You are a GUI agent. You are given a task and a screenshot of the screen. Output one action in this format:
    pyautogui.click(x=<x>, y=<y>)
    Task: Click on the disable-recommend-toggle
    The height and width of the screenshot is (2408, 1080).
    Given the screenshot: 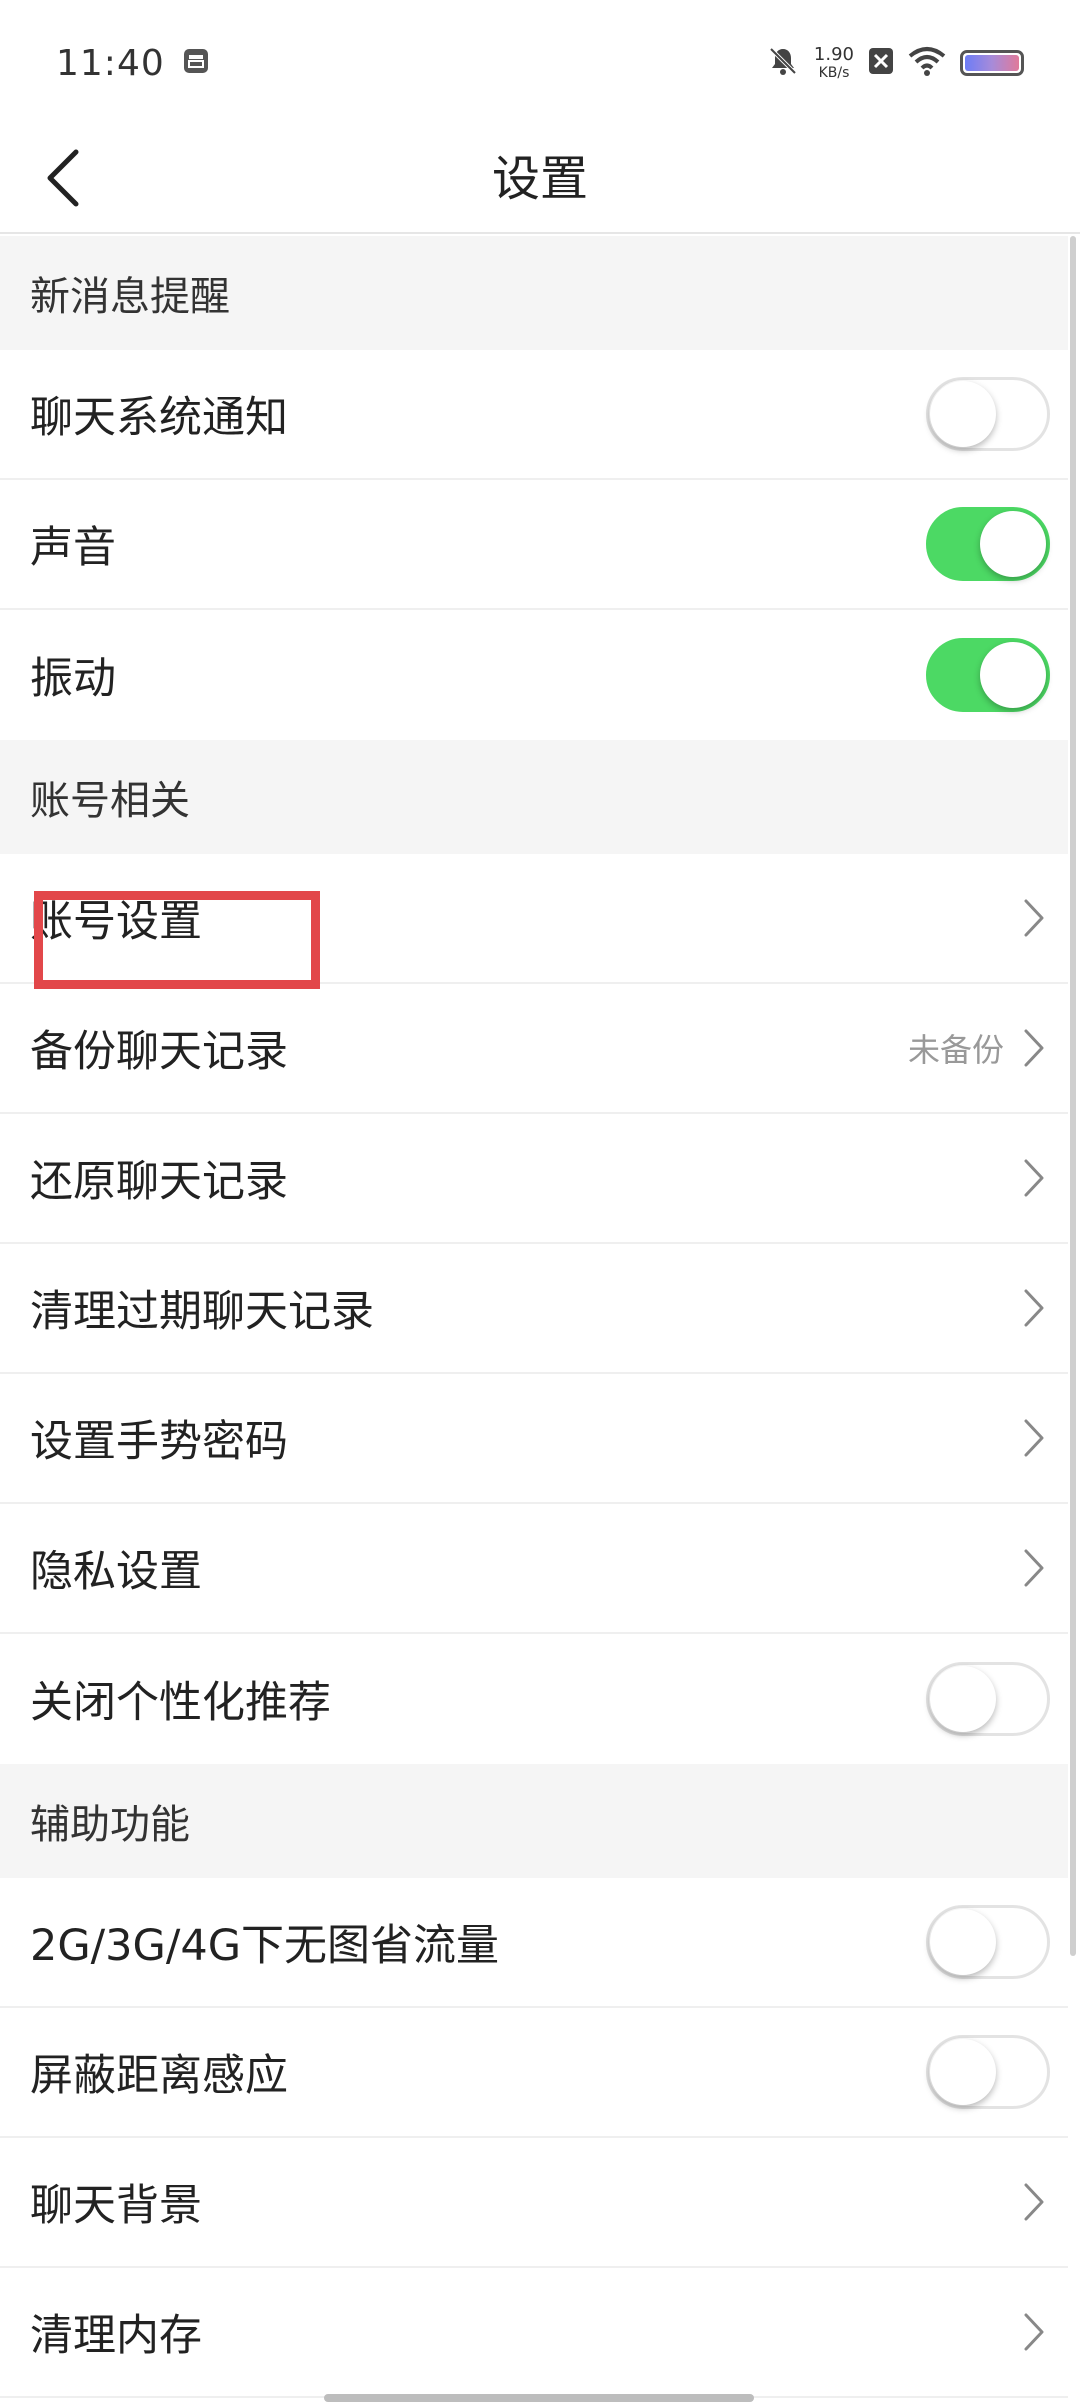 What is the action you would take?
    pyautogui.click(x=988, y=1699)
    